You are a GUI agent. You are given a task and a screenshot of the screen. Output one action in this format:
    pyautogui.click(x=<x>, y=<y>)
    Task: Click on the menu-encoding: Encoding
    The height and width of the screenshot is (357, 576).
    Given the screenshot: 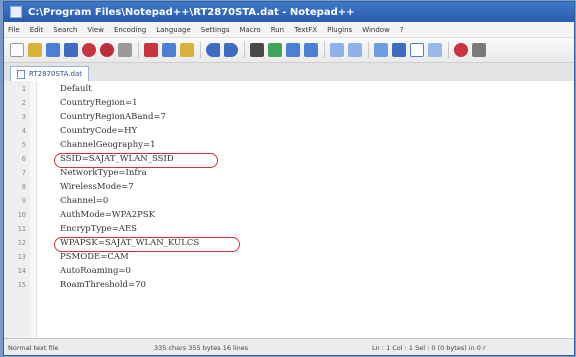 What is the action you would take?
    pyautogui.click(x=130, y=30)
    